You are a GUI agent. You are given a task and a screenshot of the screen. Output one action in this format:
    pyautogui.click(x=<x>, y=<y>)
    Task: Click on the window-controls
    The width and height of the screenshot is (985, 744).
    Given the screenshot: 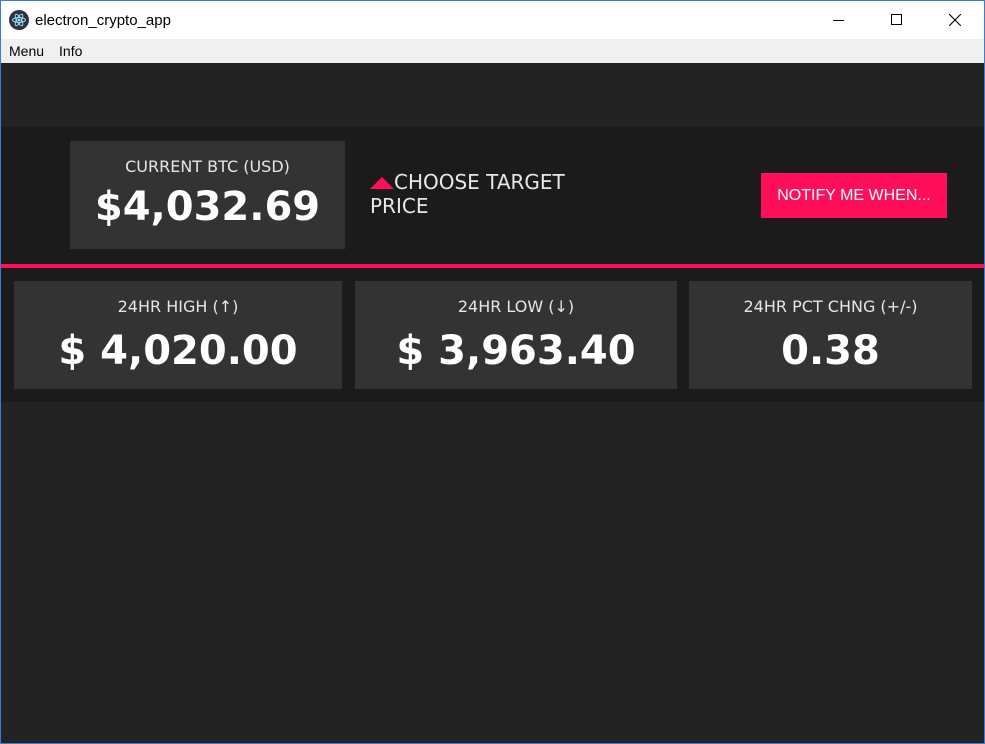 What is the action you would take?
    pyautogui.click(x=897, y=20)
    